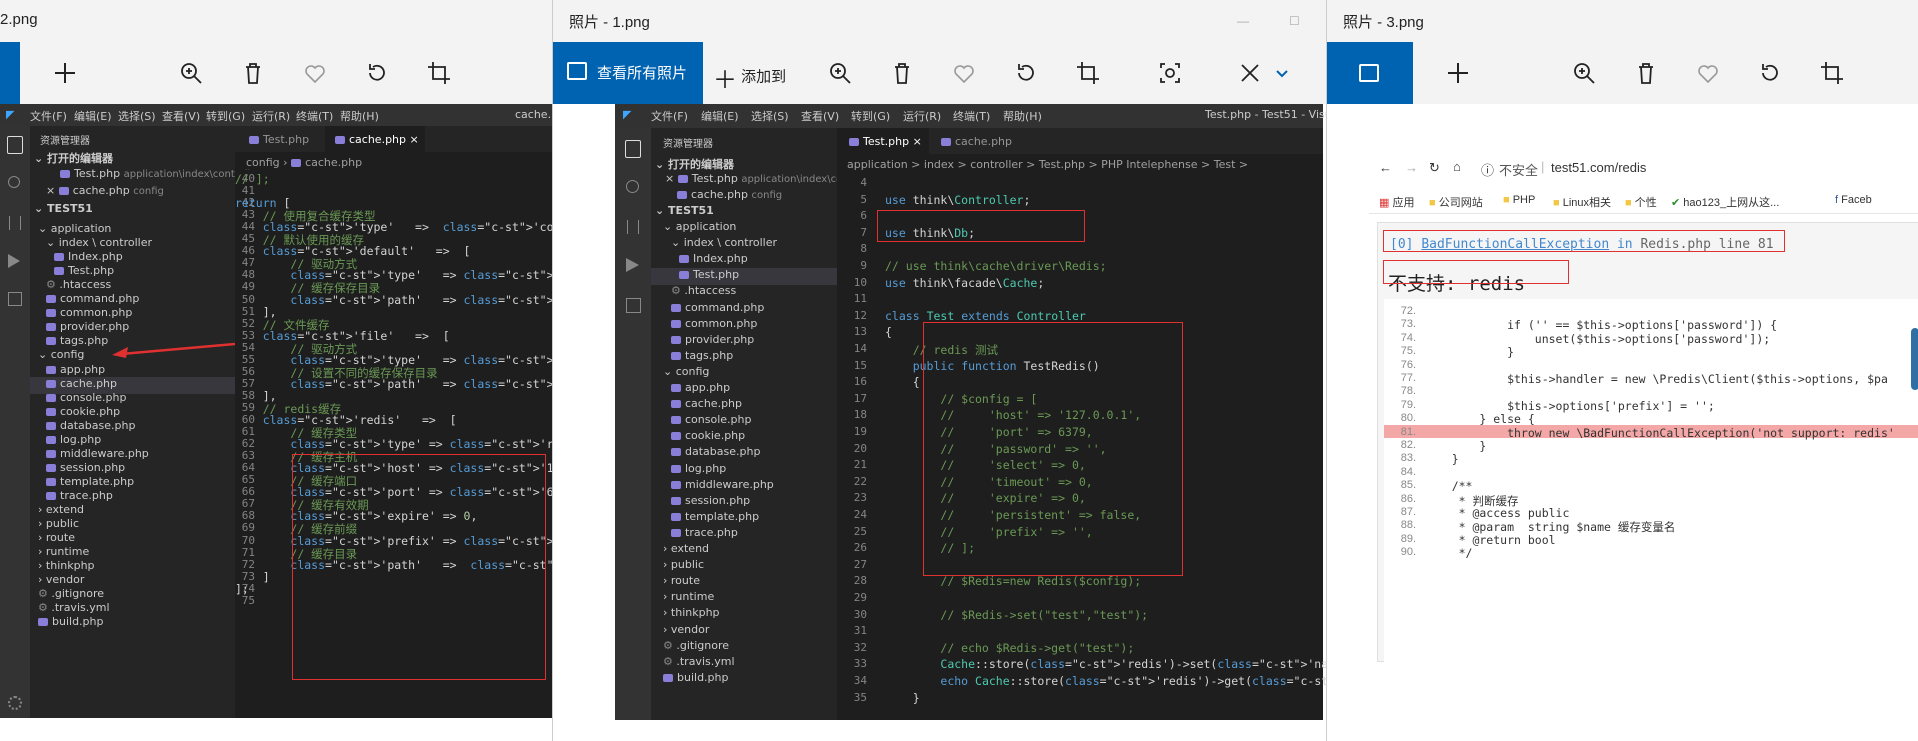 The image size is (1918, 741). Describe the element at coordinates (1853, 200) in the screenshot. I see `bookmark-item: f Faceb` at that location.